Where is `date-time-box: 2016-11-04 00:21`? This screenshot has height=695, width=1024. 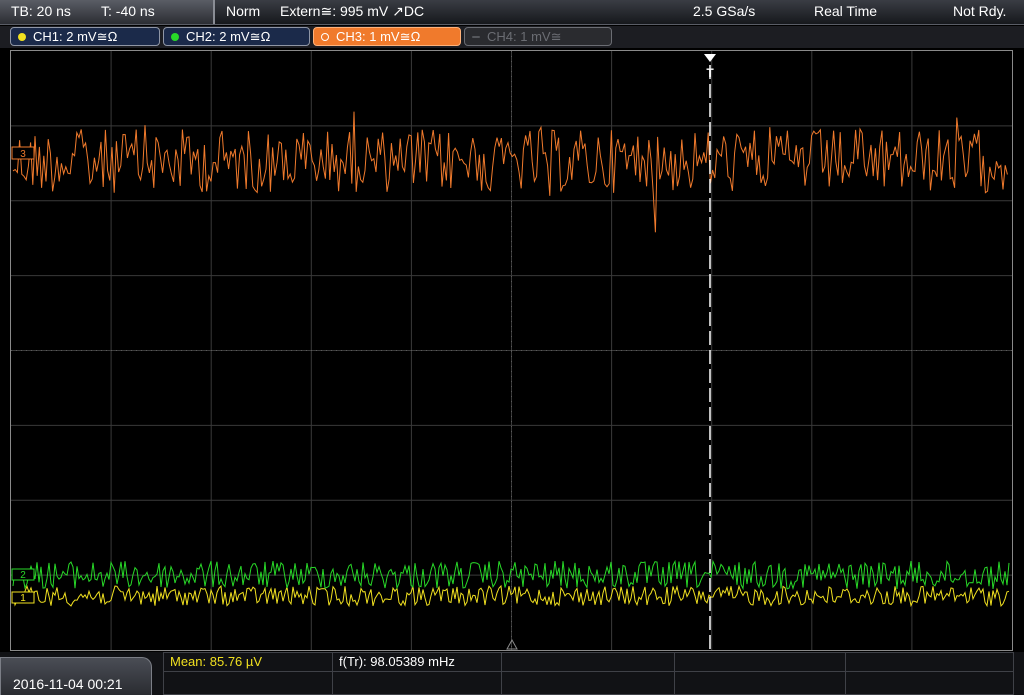
date-time-box: 2016-11-04 00:21 is located at coordinates (76, 676).